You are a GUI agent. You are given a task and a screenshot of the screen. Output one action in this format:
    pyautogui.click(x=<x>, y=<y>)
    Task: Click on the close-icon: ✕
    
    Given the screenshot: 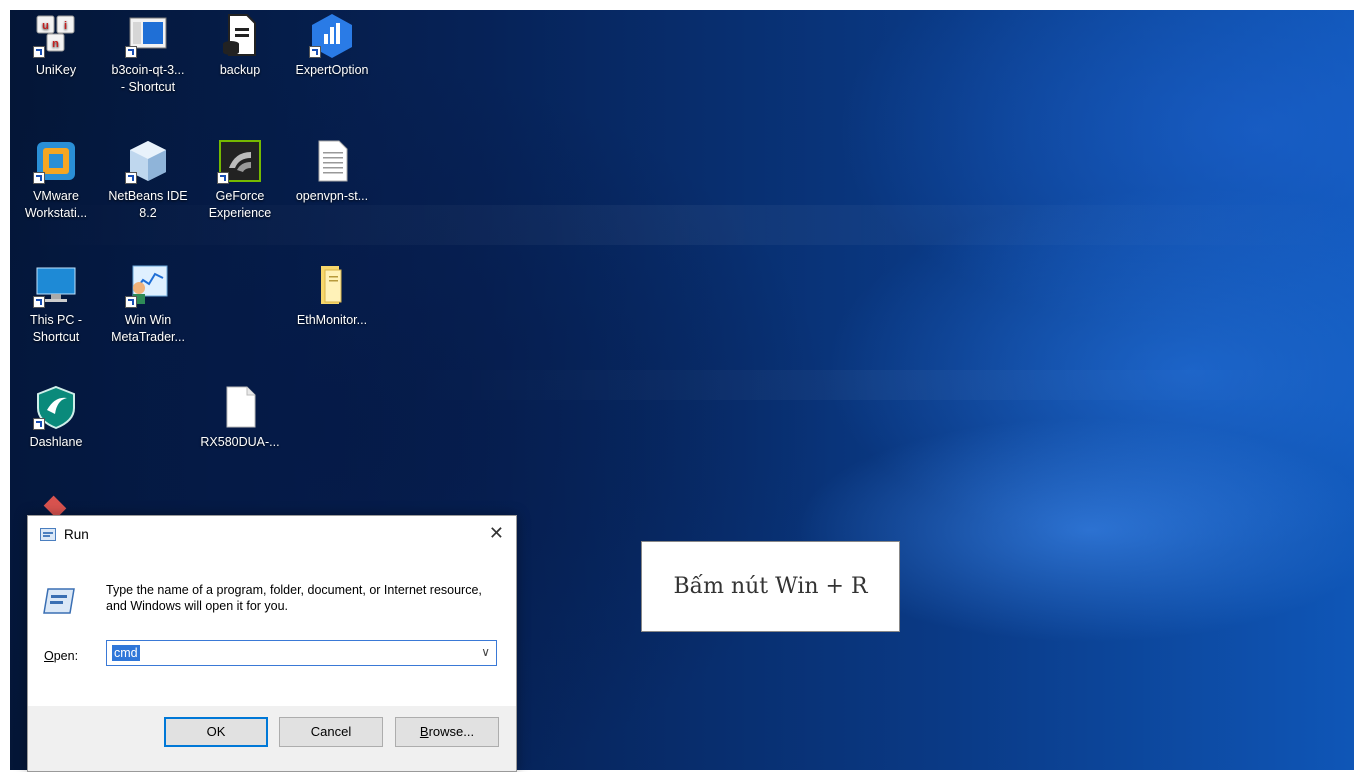 What is the action you would take?
    pyautogui.click(x=496, y=533)
    